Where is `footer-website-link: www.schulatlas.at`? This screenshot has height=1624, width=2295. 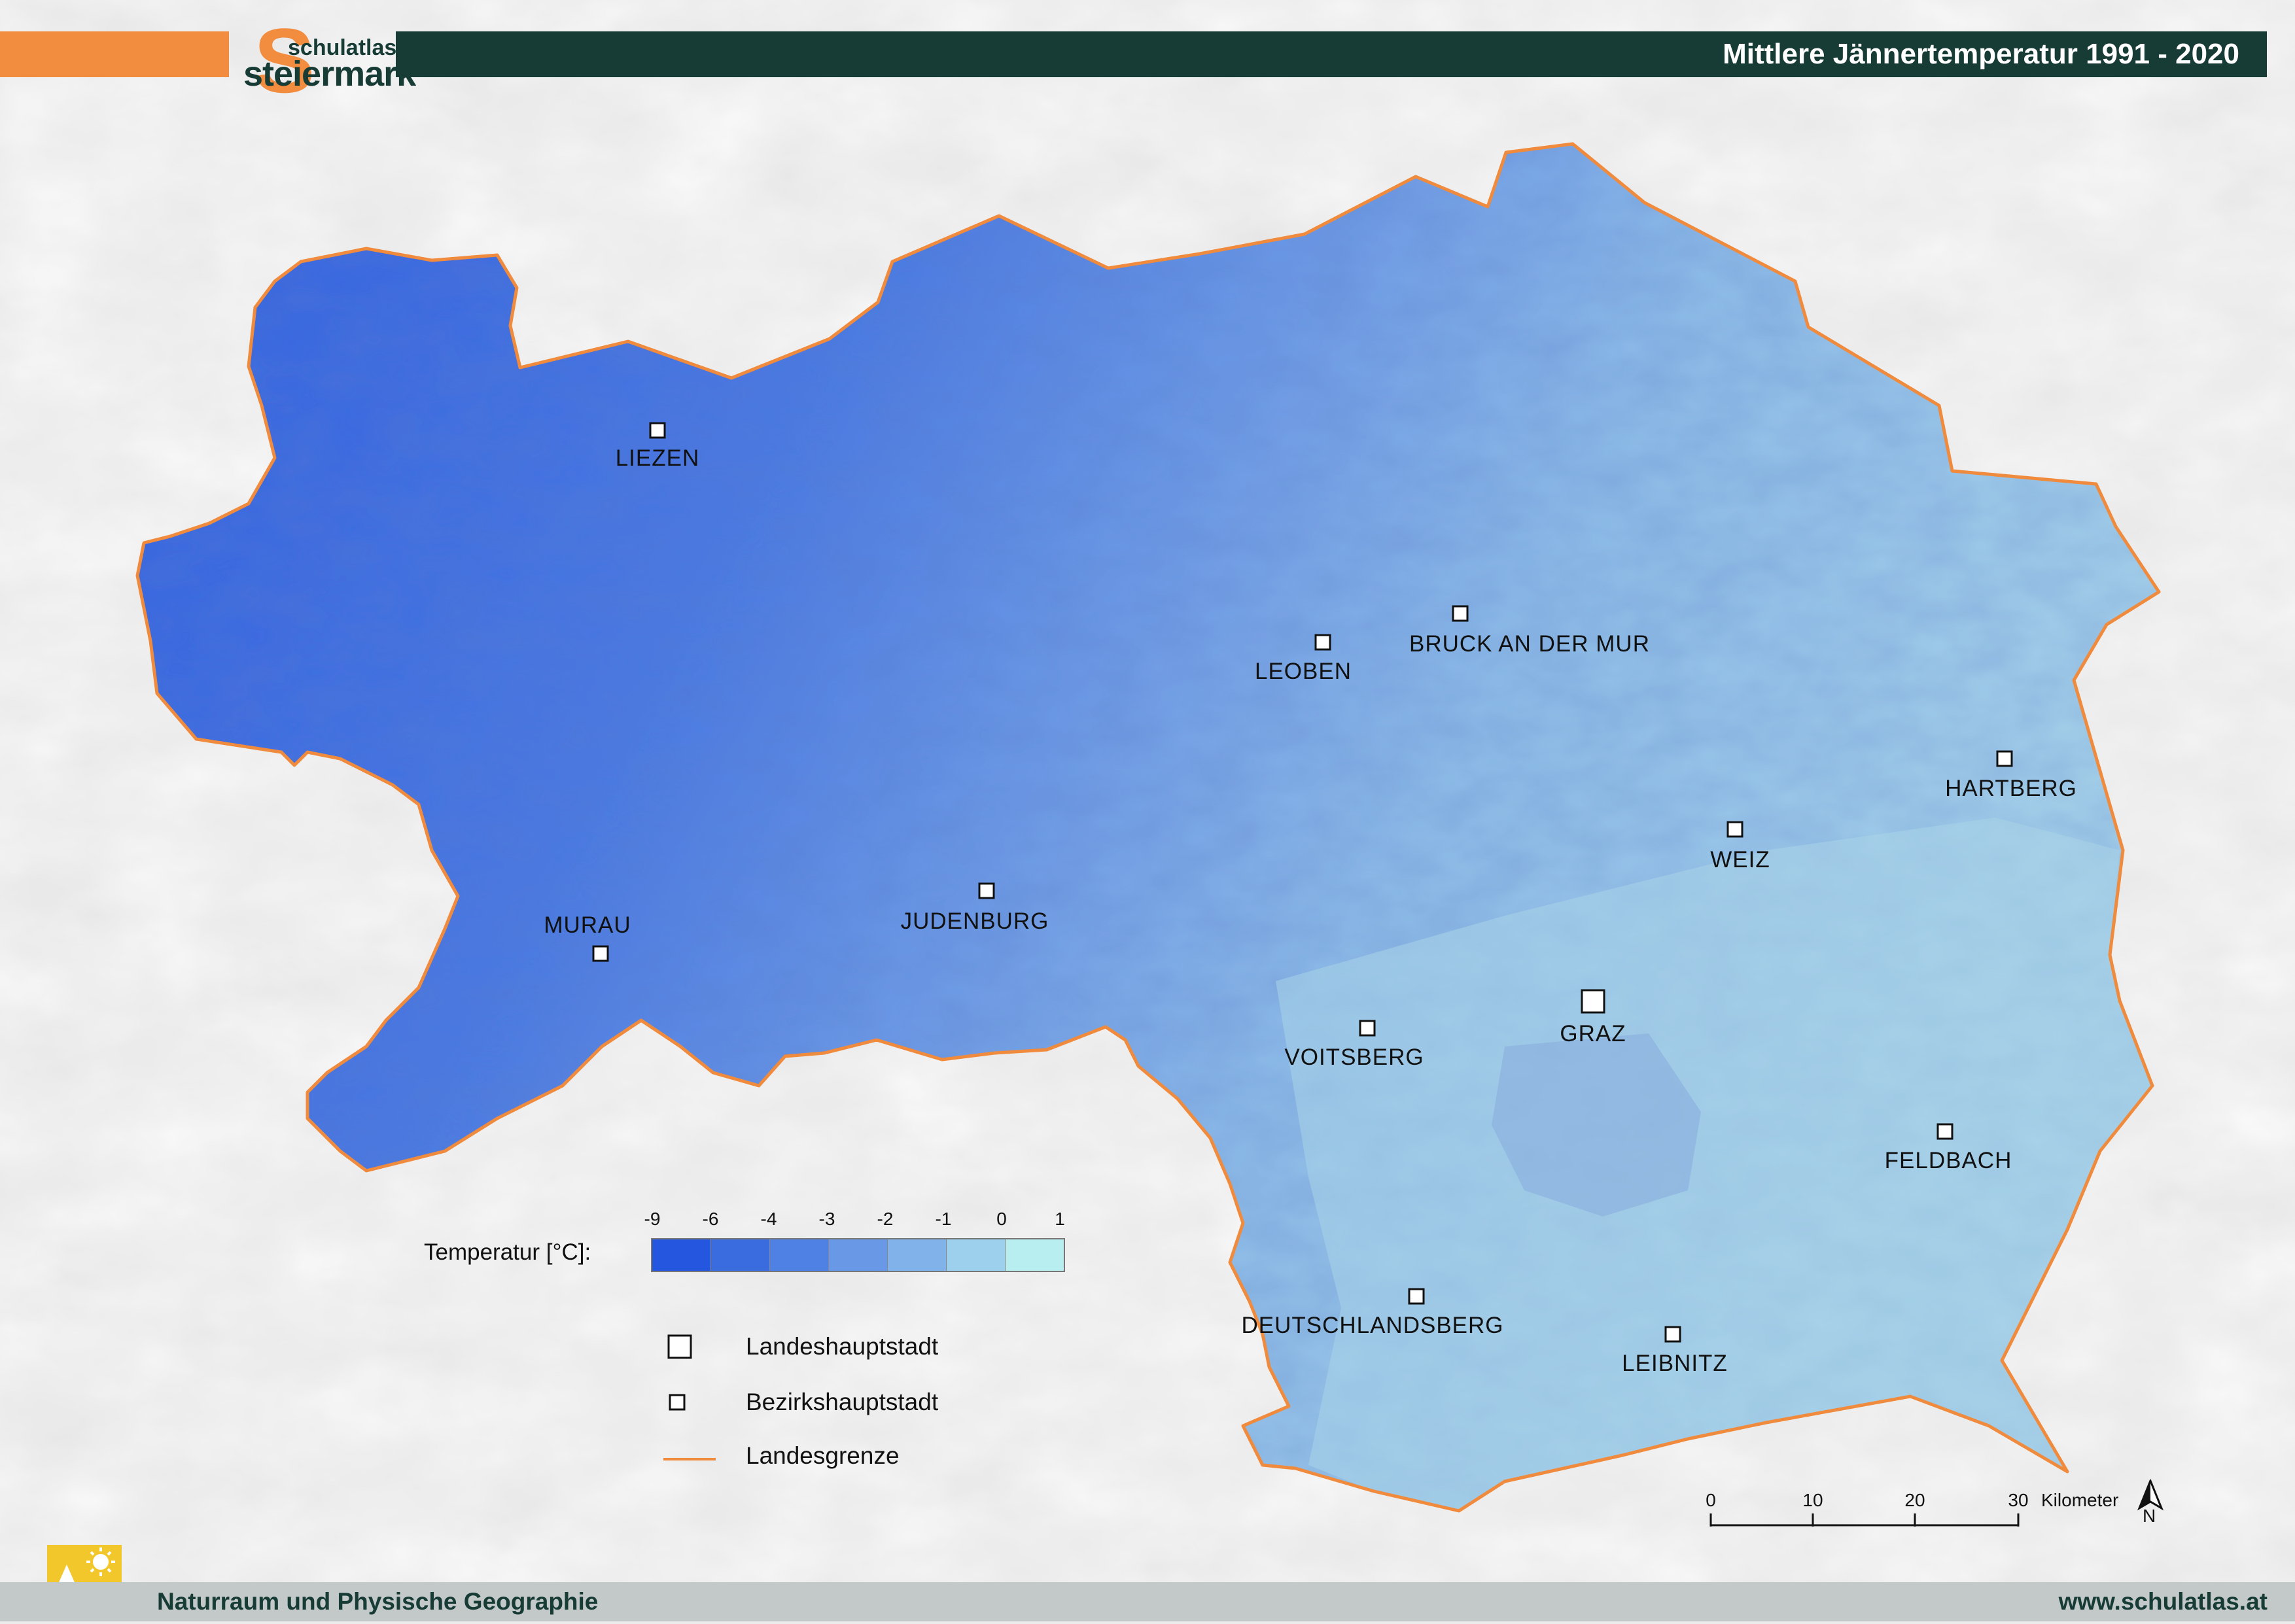
footer-website-link: www.schulatlas.at is located at coordinates (2163, 1601).